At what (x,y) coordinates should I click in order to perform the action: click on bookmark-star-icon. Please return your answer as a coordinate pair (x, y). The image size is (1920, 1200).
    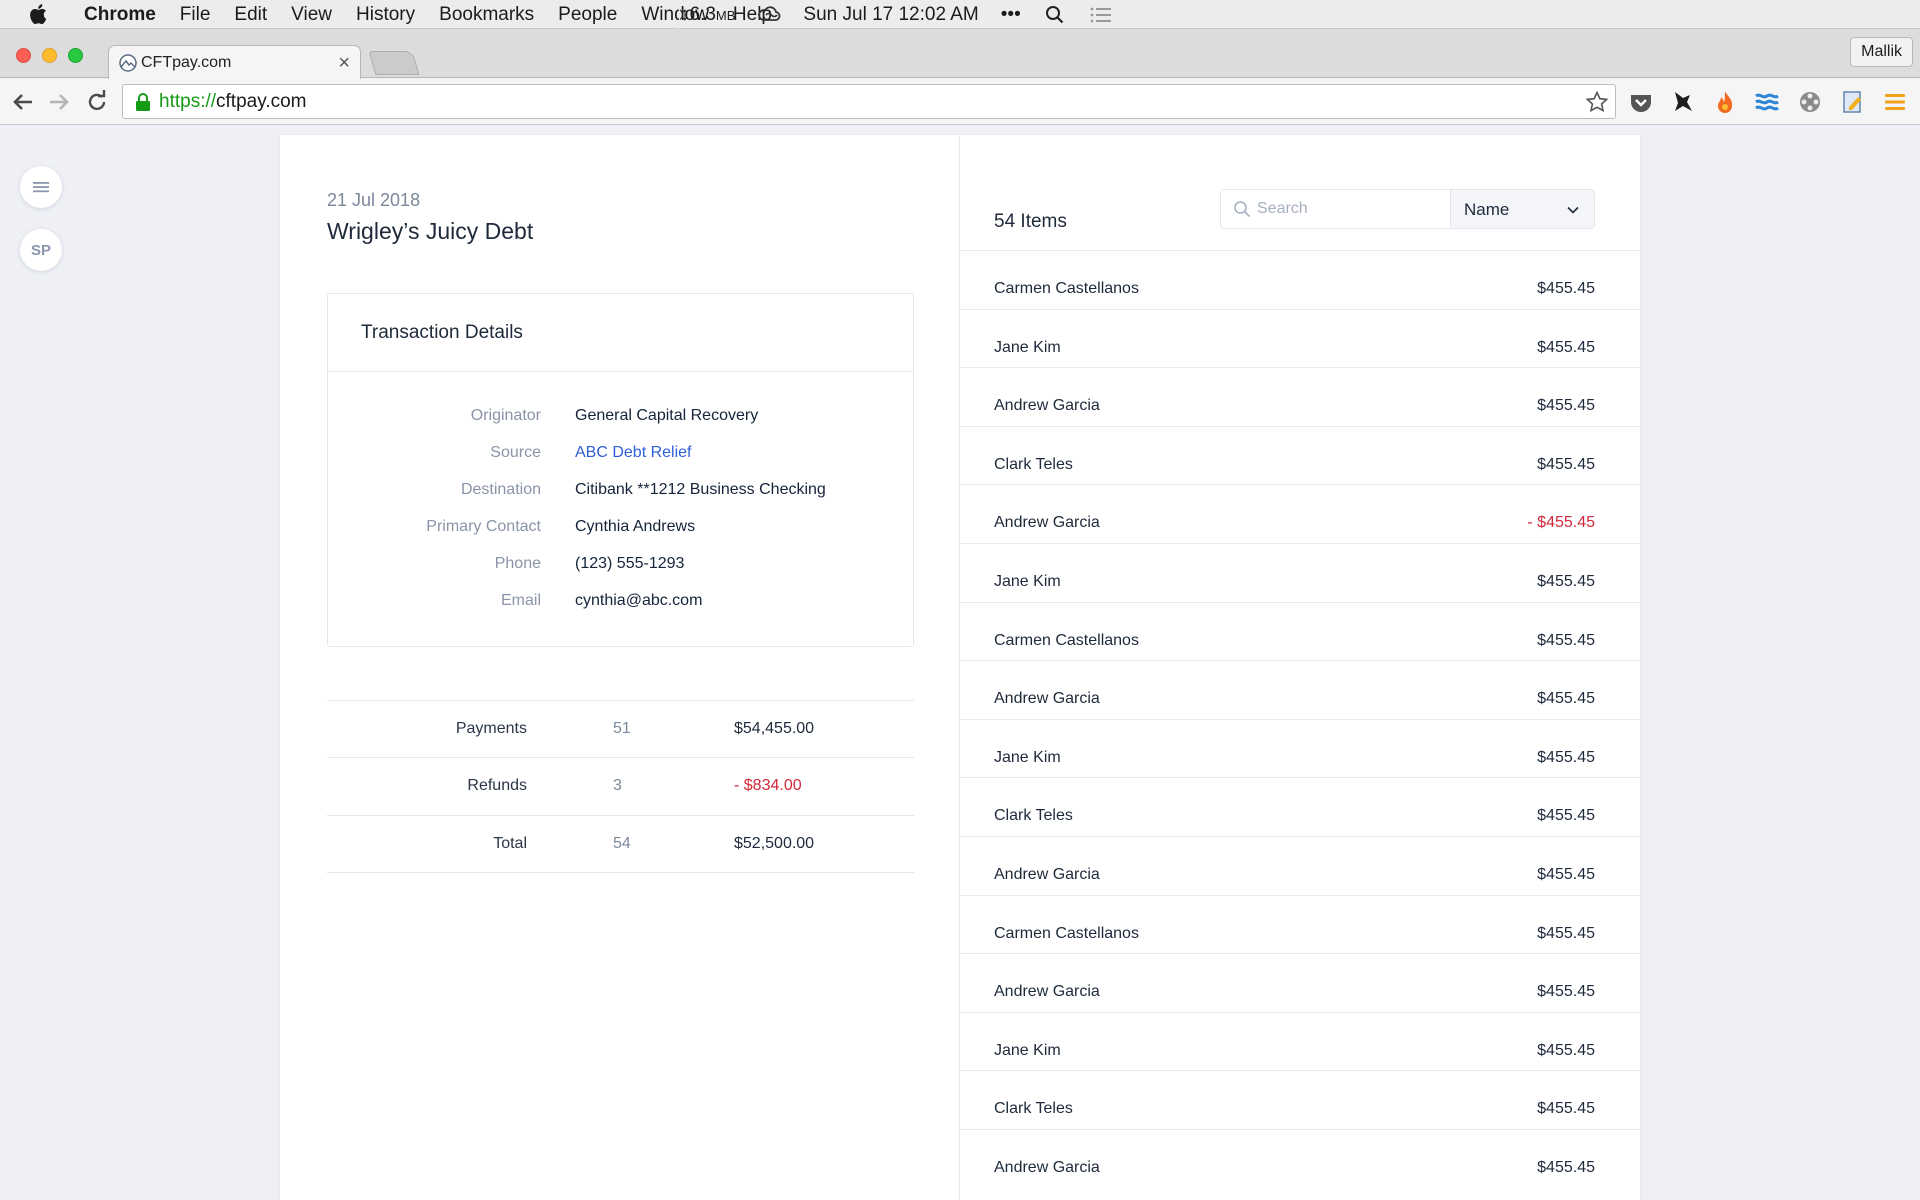
    Looking at the image, I should click on (1597, 102).